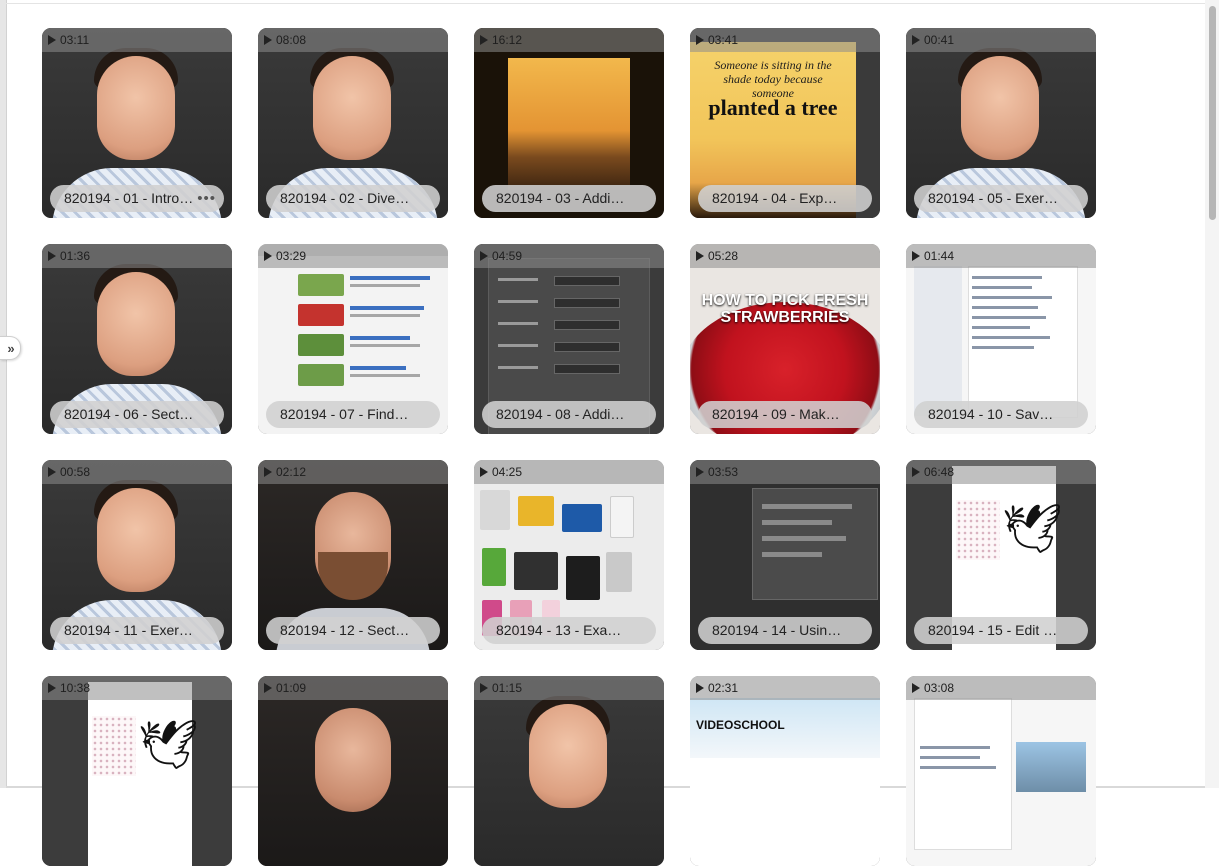  What do you see at coordinates (137, 123) in the screenshot?
I see `video-tile: 03:11 820194 - 01 - Introdu... •••` at bounding box center [137, 123].